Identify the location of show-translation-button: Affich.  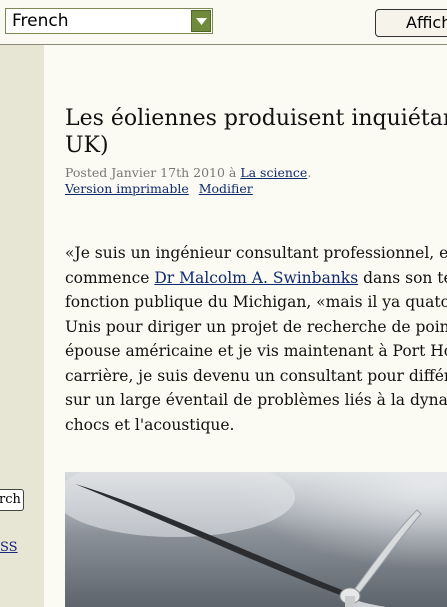
(411, 23).